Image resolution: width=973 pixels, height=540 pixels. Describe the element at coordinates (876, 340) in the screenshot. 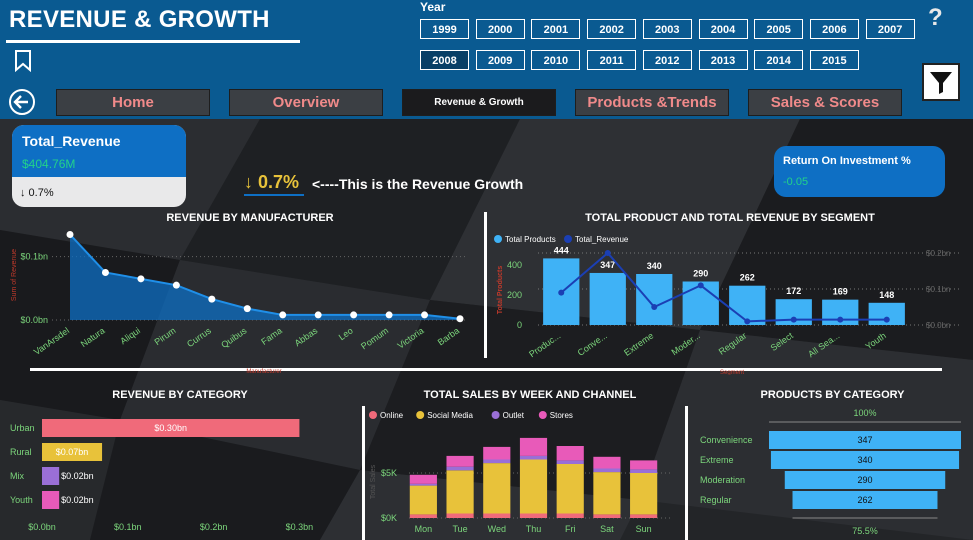

I see `segment-xtick-label: Youth` at that location.